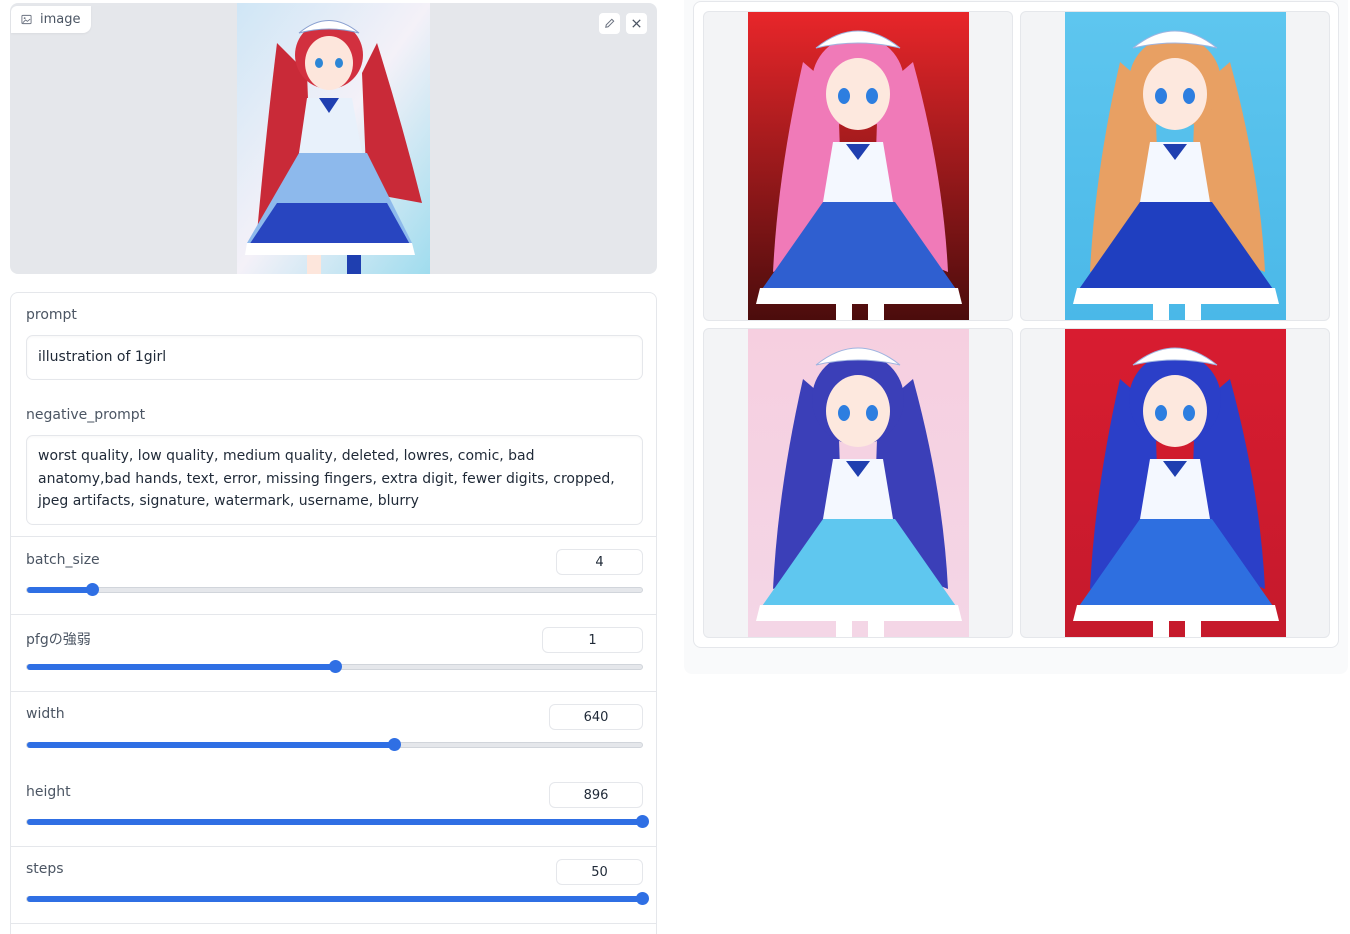  What do you see at coordinates (26, 19) in the screenshot?
I see `image-icon` at bounding box center [26, 19].